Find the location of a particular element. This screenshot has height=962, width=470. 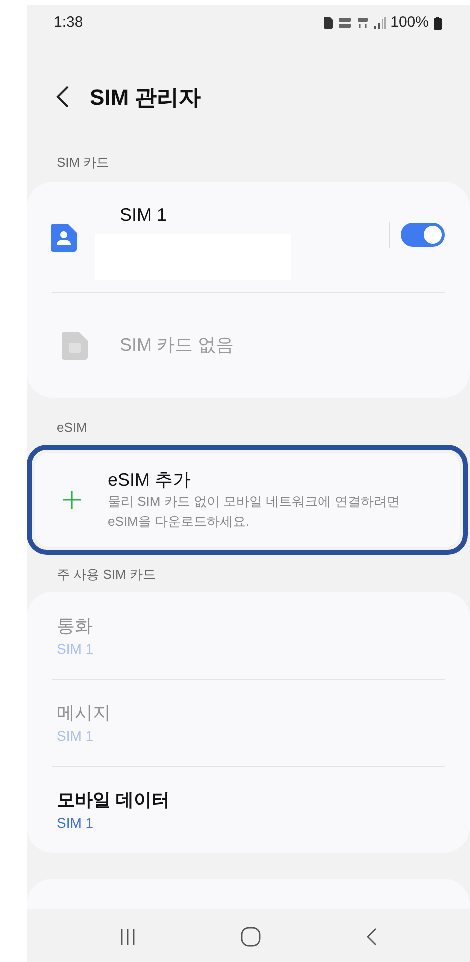

item-title: eSIM 추가 is located at coordinates (150, 480).